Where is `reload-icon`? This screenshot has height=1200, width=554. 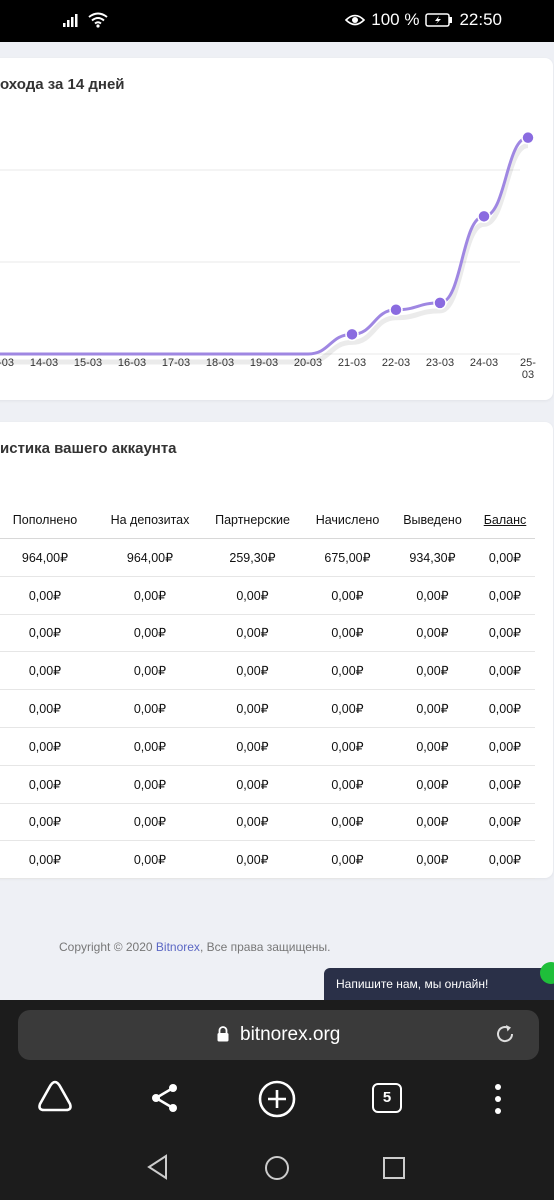
reload-icon is located at coordinates (505, 1034).